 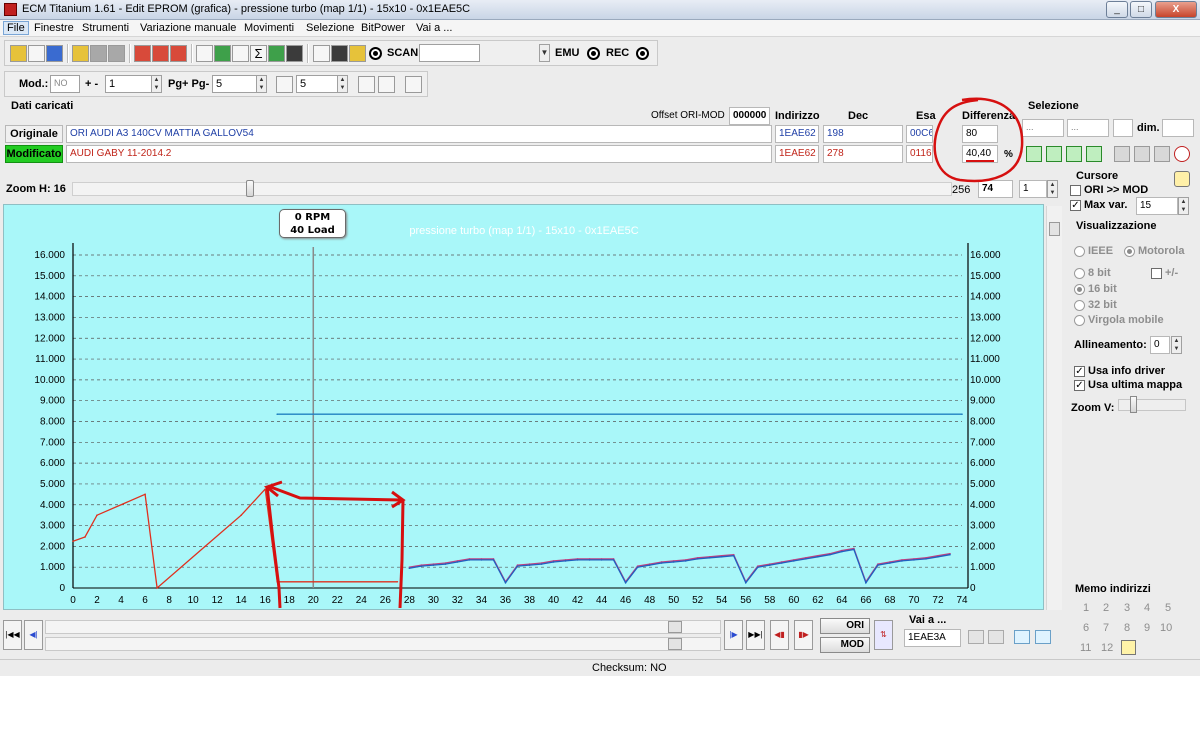 I want to click on annotation-circle, so click(x=978, y=140).